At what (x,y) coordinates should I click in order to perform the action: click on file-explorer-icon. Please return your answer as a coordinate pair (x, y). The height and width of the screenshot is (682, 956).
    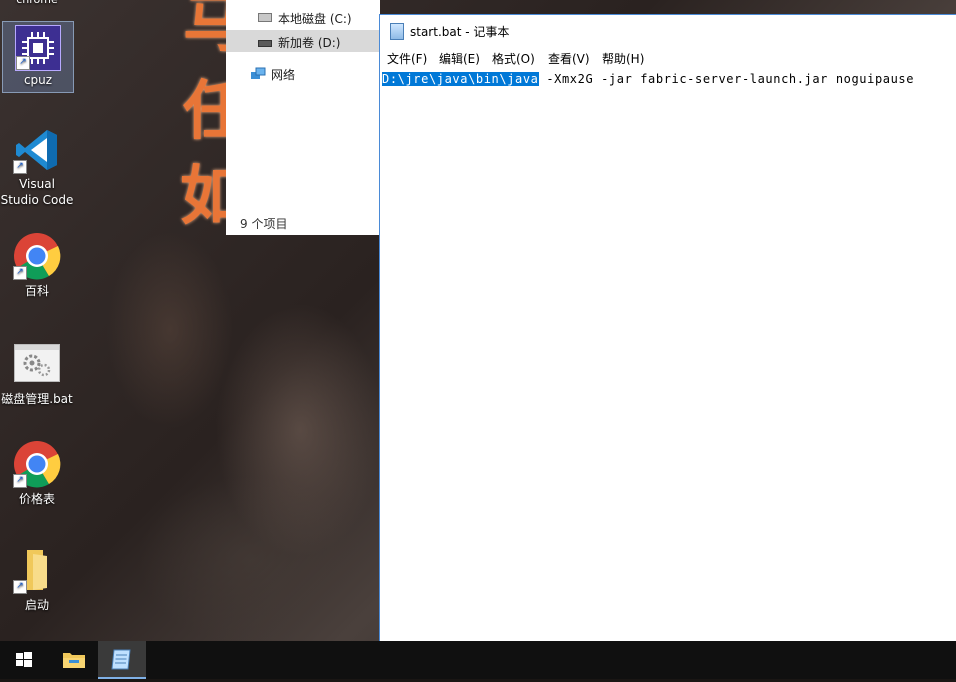
    Looking at the image, I should click on (74, 660).